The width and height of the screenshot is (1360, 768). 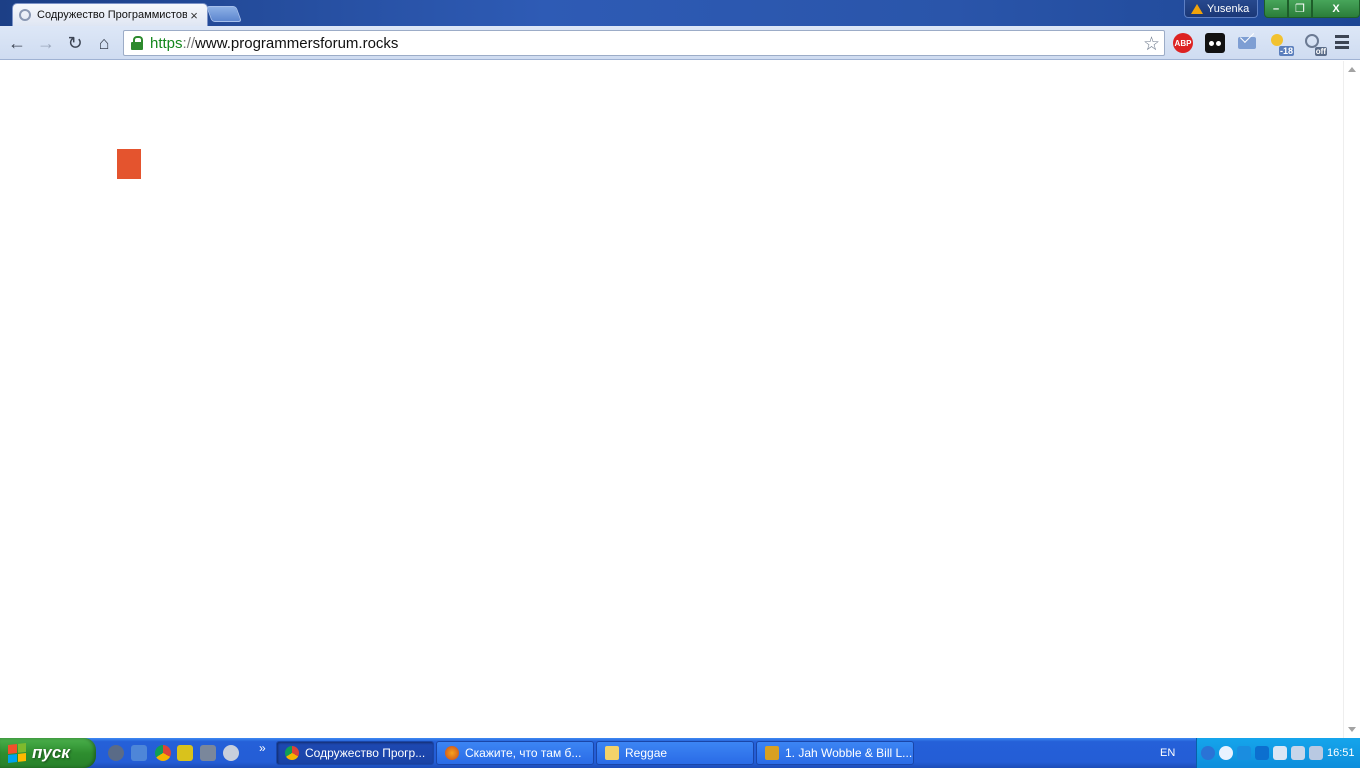 What do you see at coordinates (1276, 9) in the screenshot?
I see `minimize-button: –` at bounding box center [1276, 9].